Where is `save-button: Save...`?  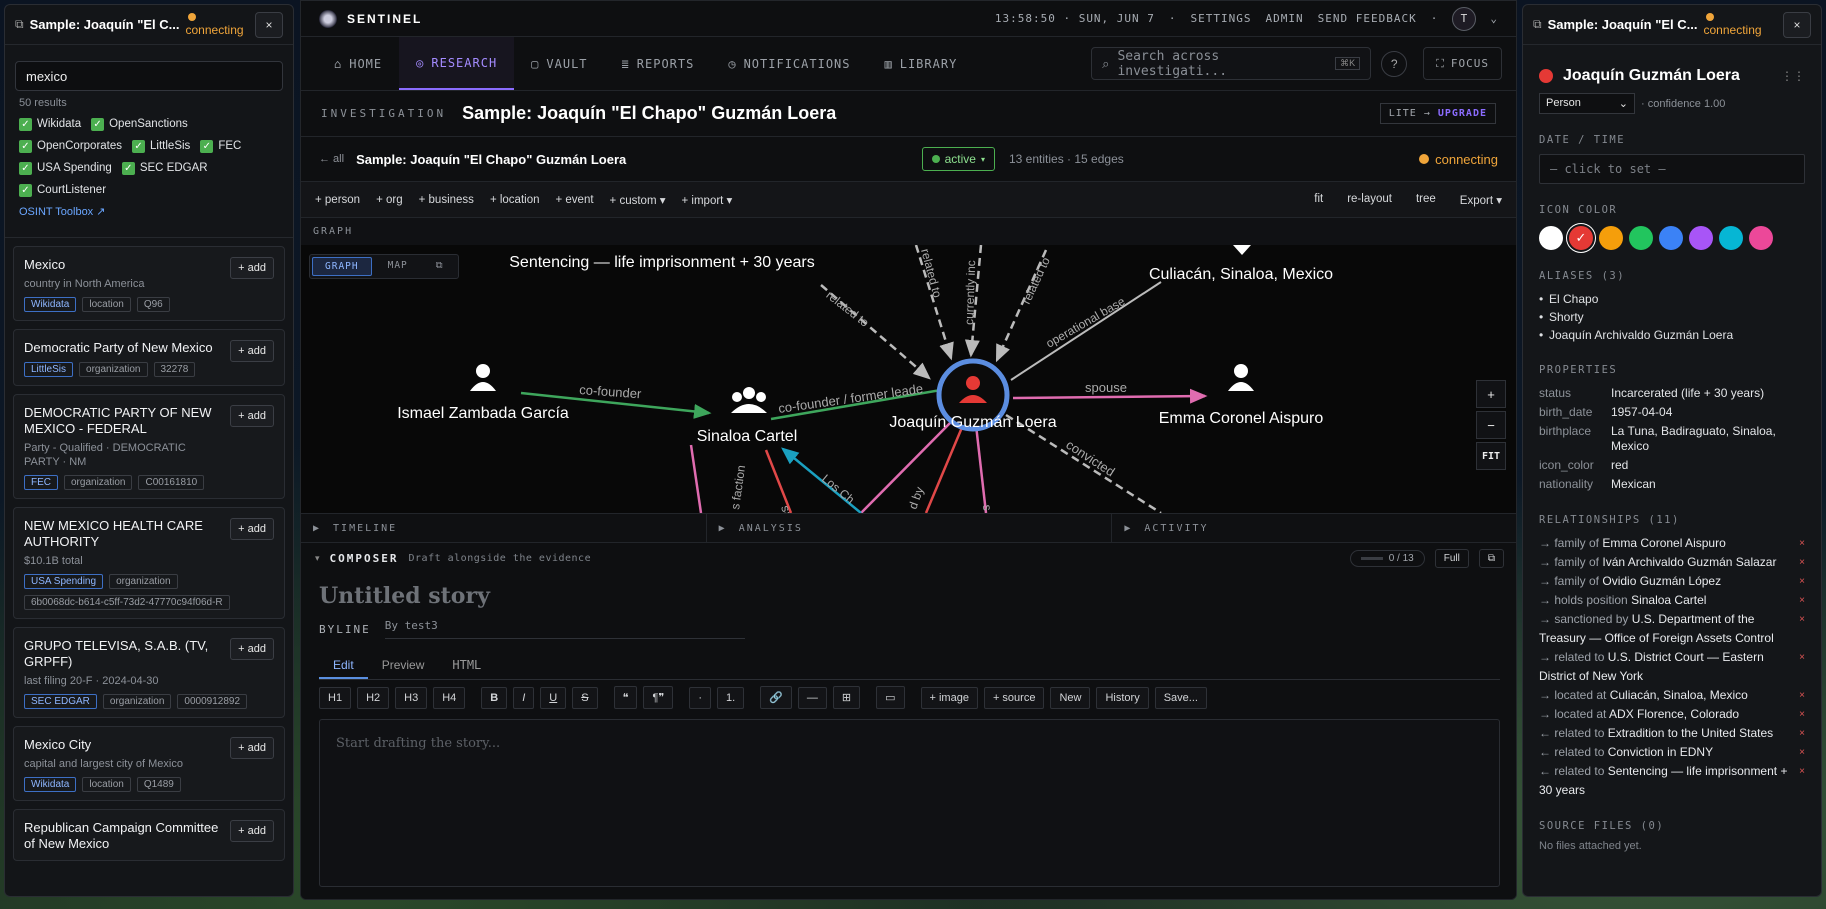 save-button: Save... is located at coordinates (1180, 697).